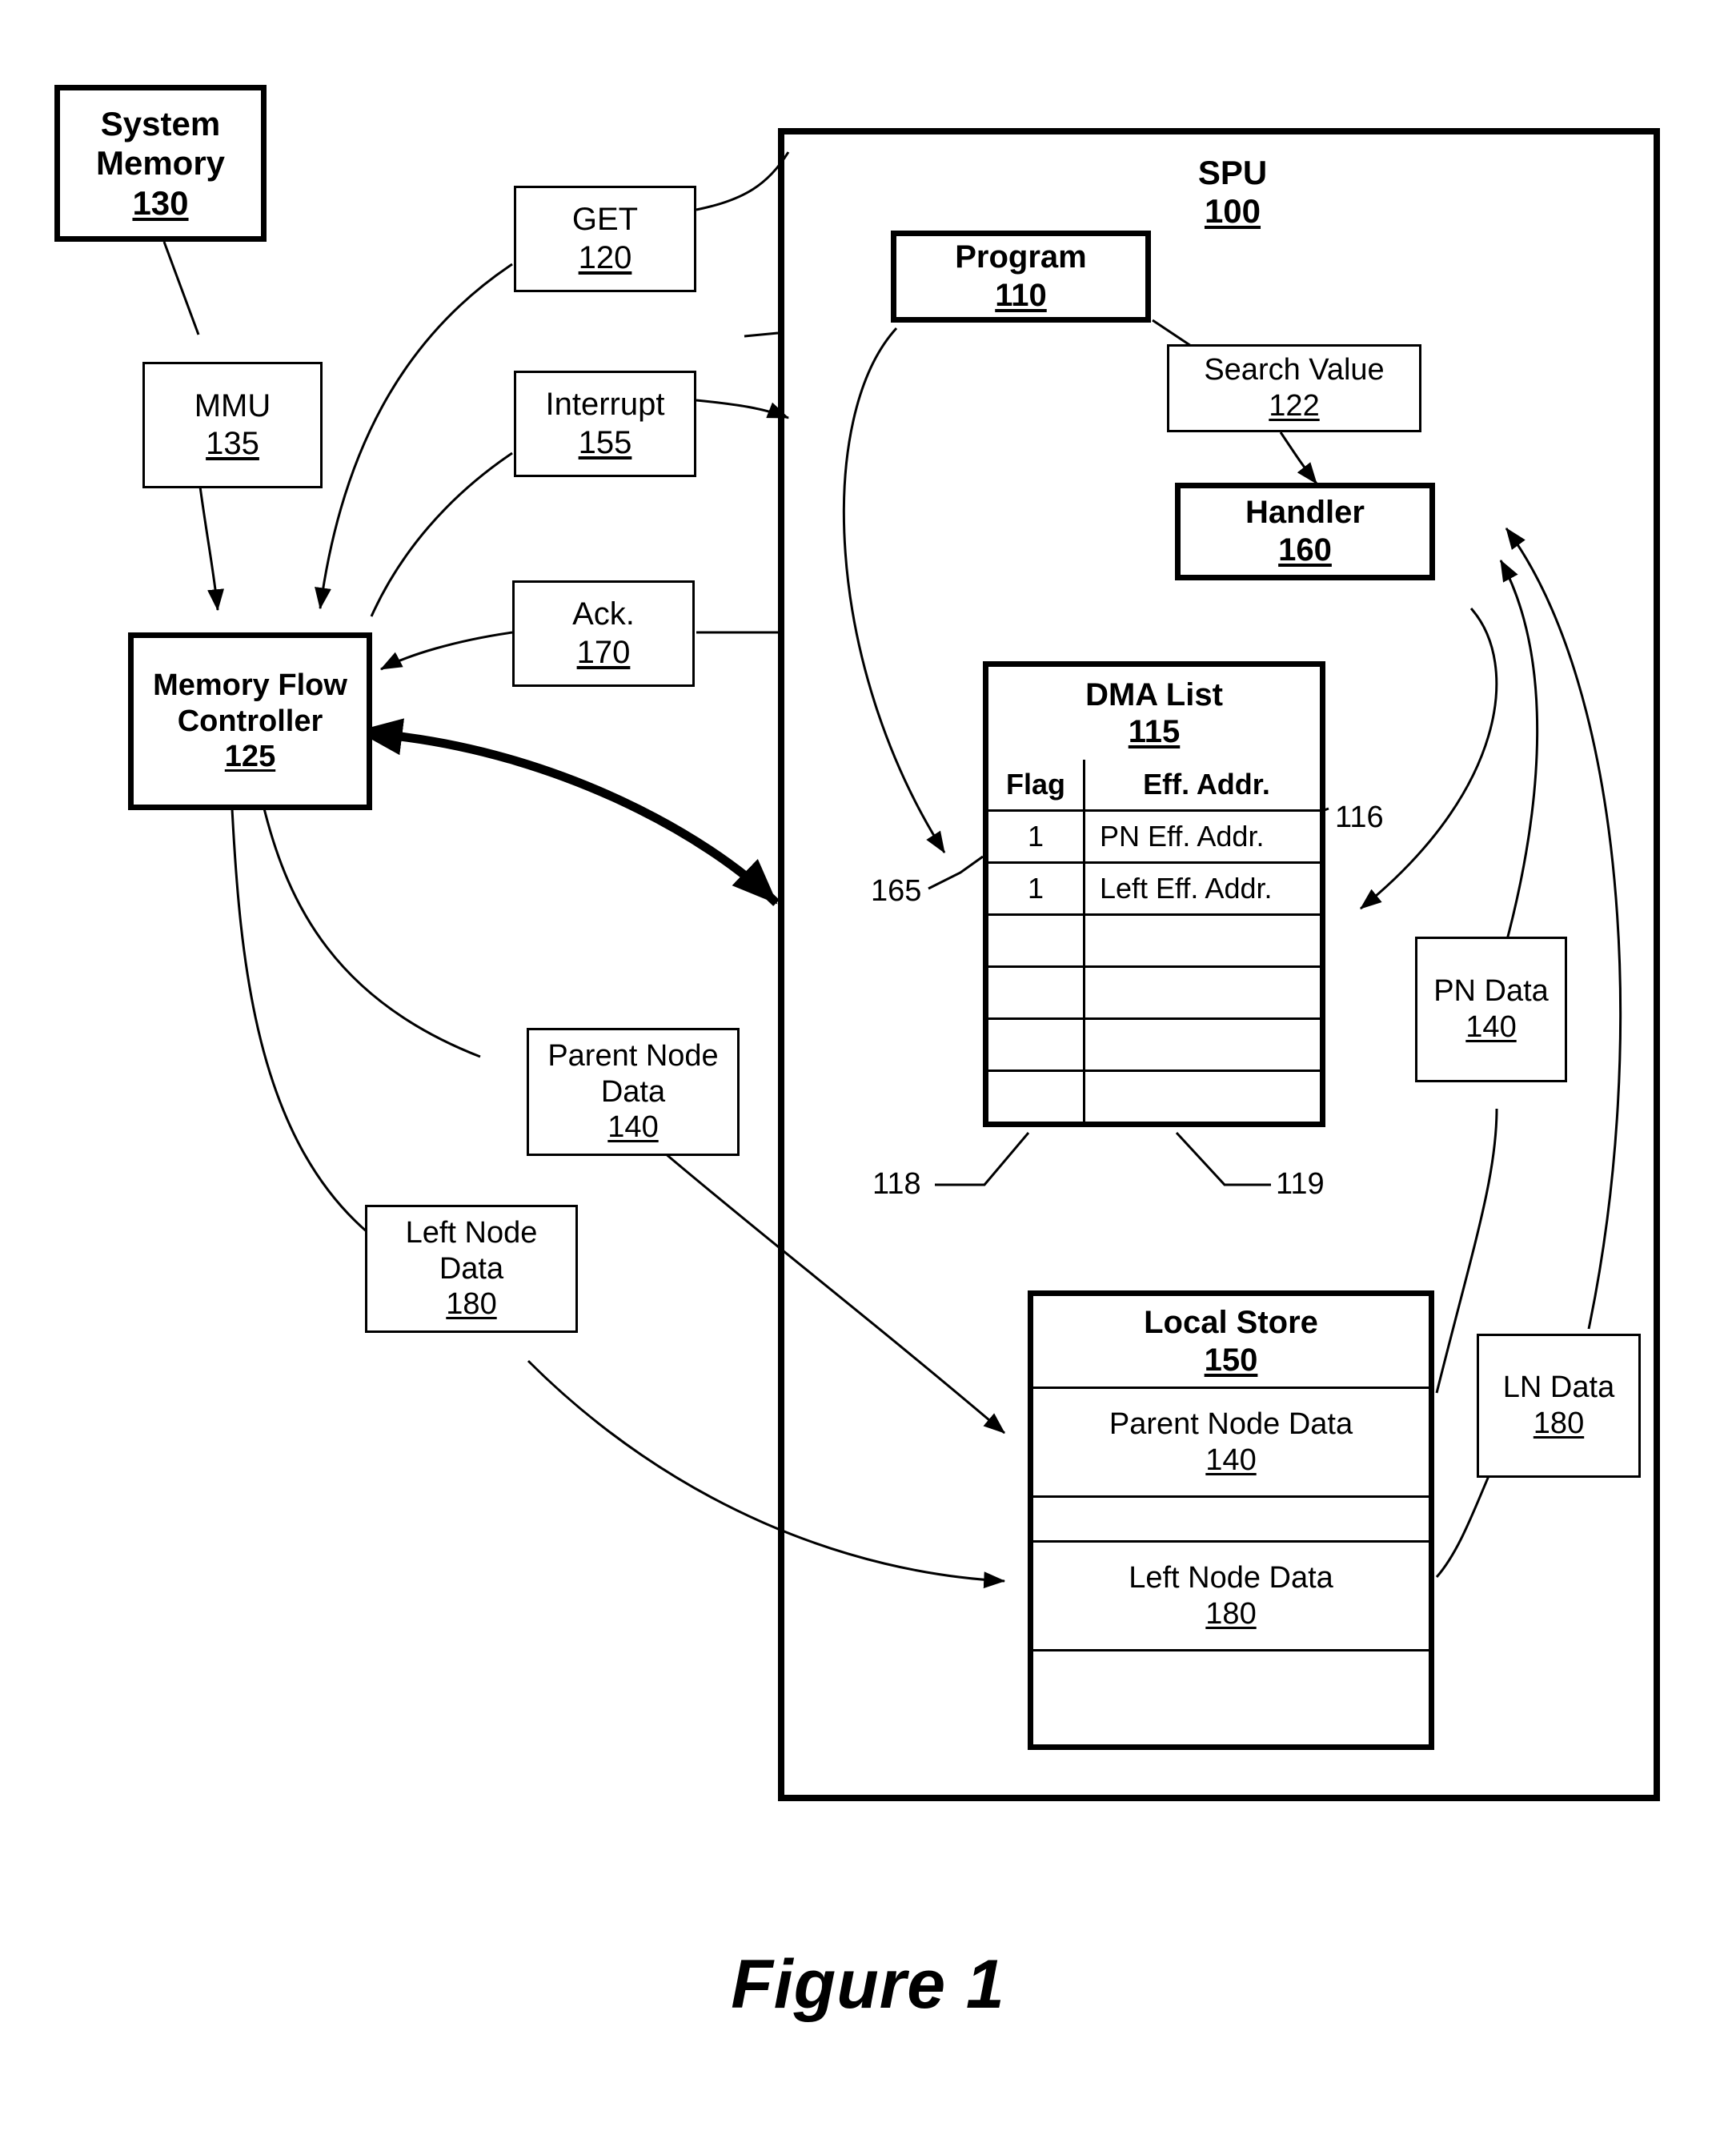 The width and height of the screenshot is (1736, 2131). I want to click on wire-mfc-leftnode, so click(300, 1021).